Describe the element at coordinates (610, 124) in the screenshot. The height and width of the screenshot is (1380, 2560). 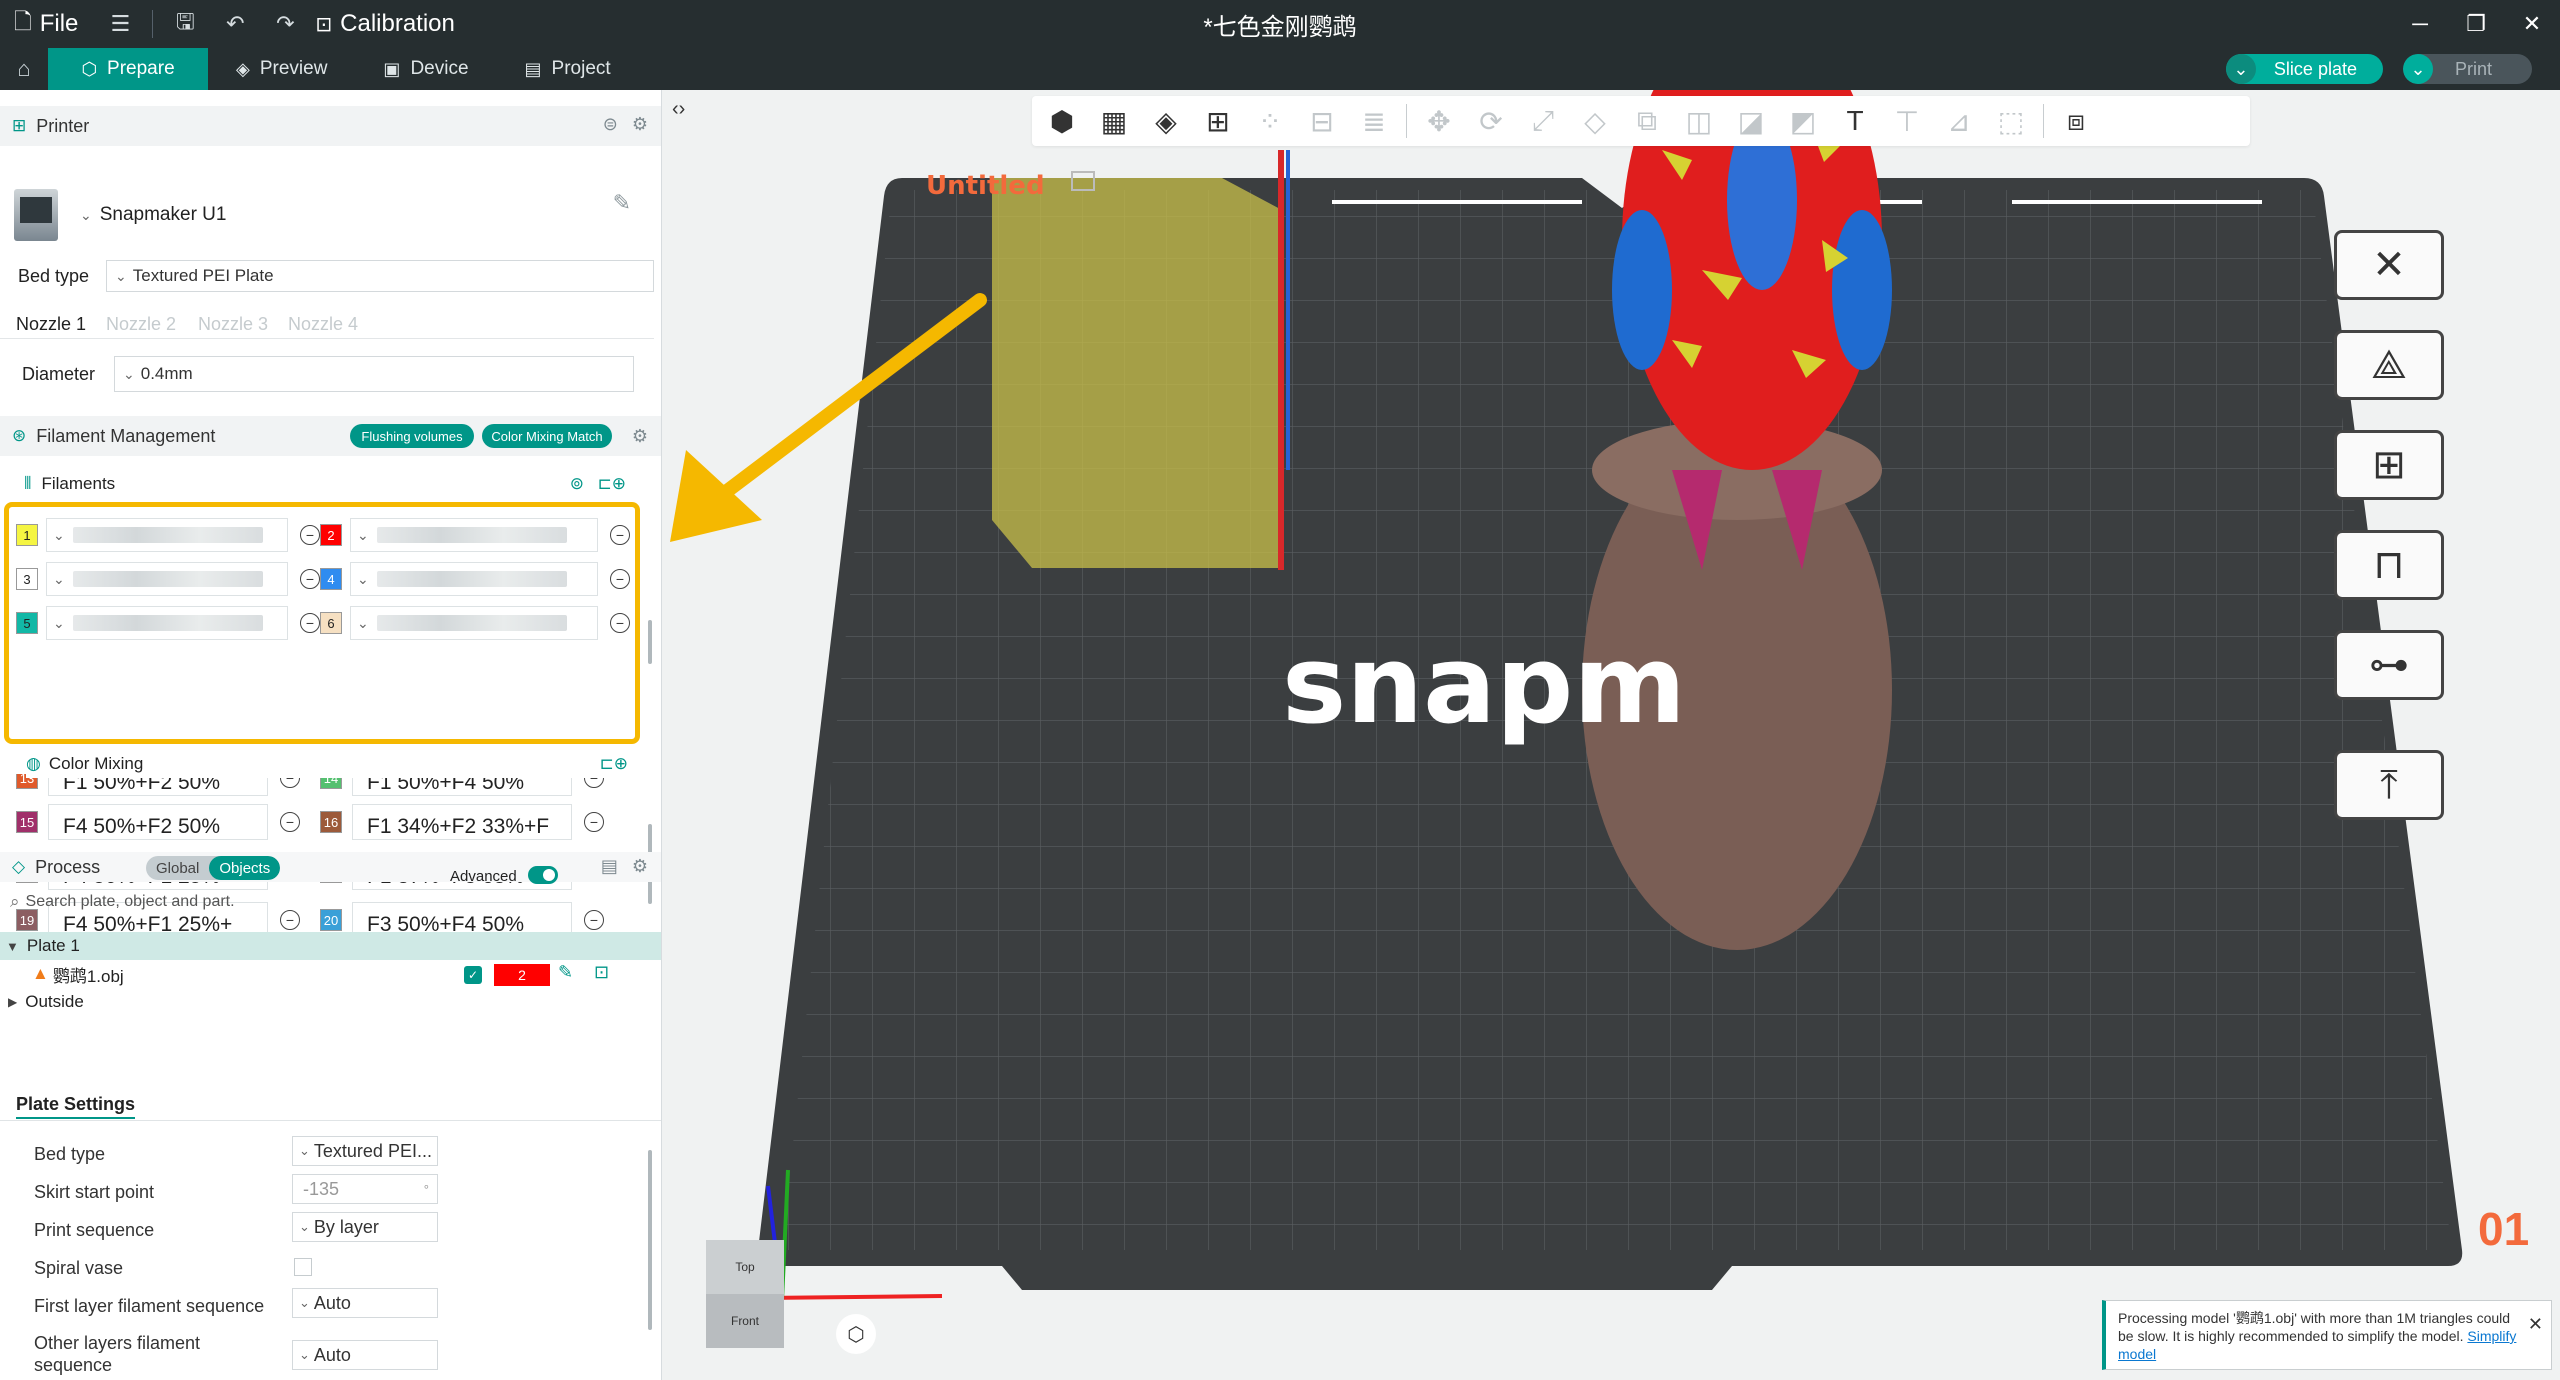
I see `printer-sync-icon: ⊜` at that location.